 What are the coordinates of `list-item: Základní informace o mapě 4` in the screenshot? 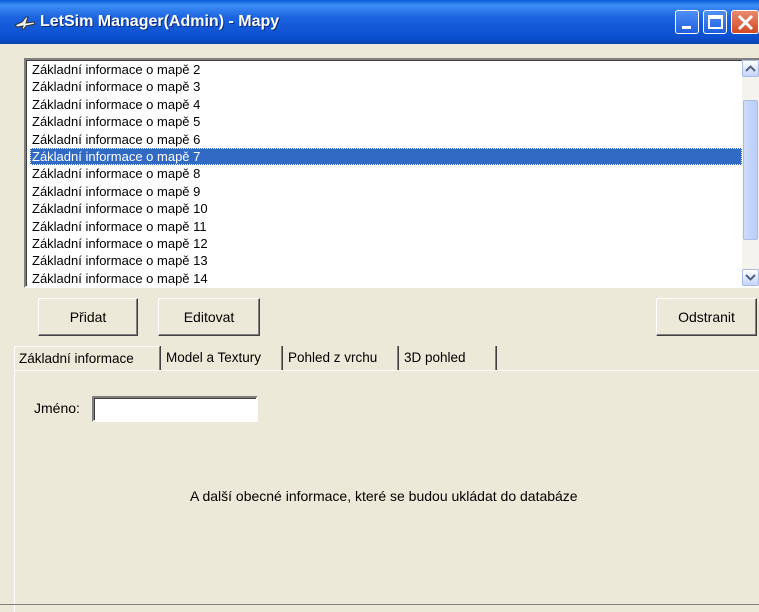 It's located at (387, 104).